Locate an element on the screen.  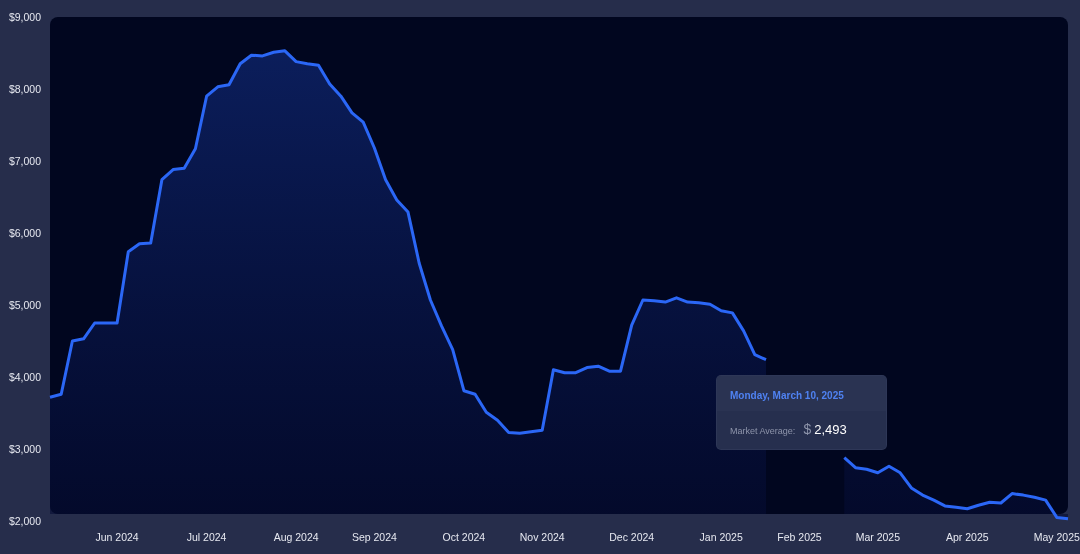
x-axis-label: Jul 2024 is located at coordinates (206, 537).